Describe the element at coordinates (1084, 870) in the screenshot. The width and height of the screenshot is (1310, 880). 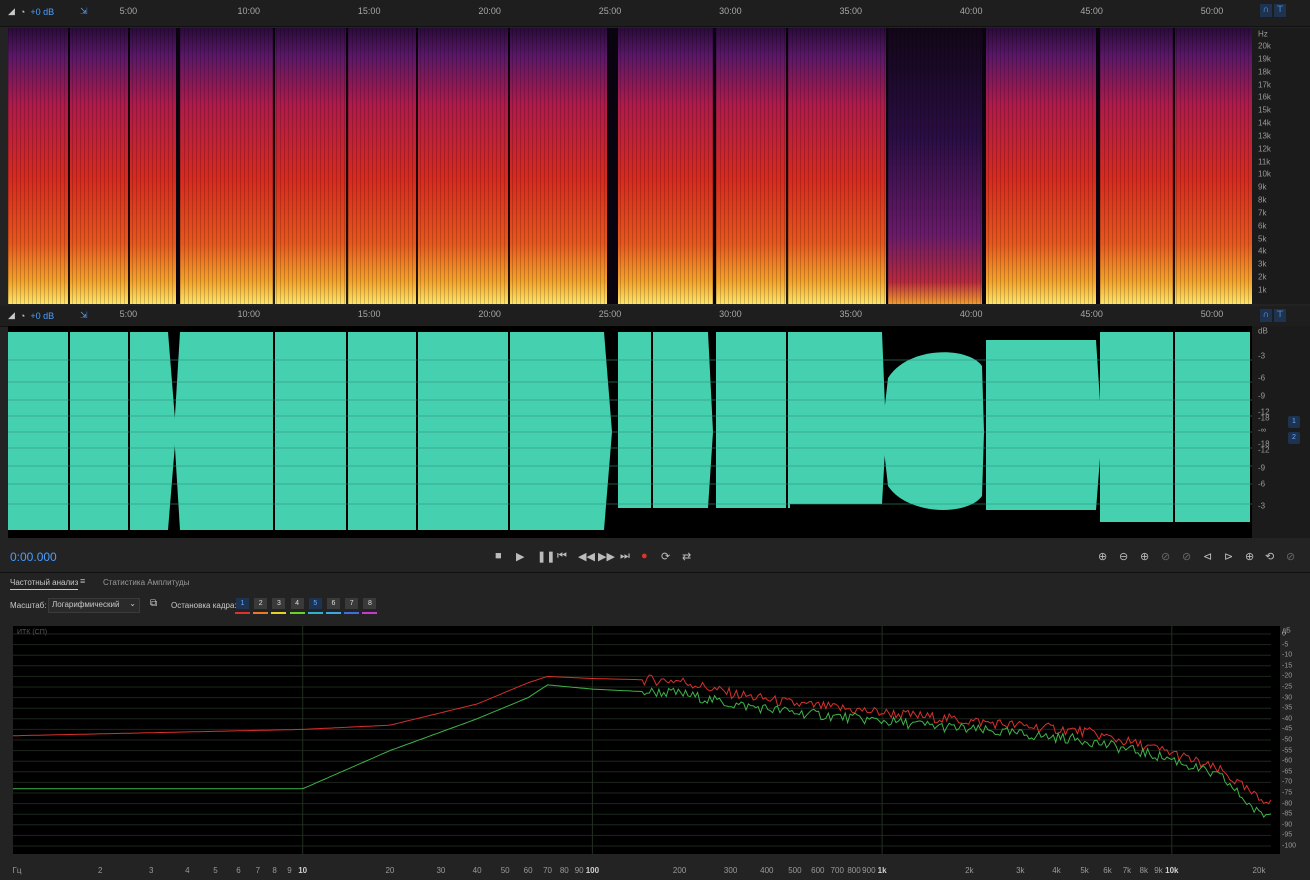
I see `chart-frequency-tick: 5k` at that location.